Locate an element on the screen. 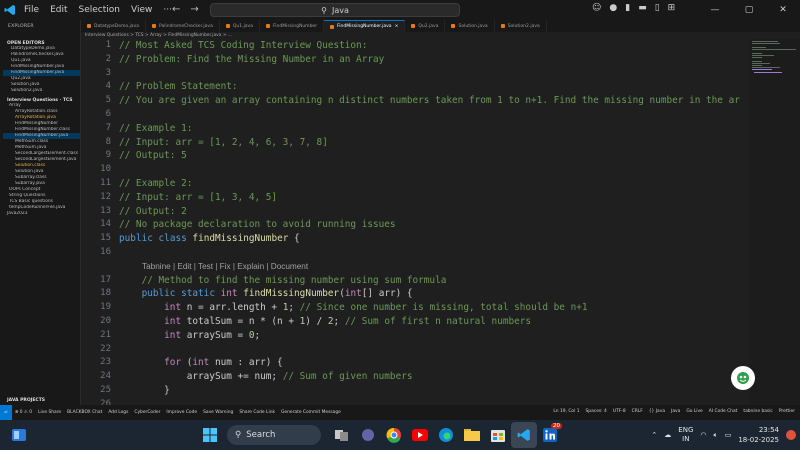 This screenshot has height=450, width=800. tab-qu2: Qu2.java is located at coordinates (425, 26).